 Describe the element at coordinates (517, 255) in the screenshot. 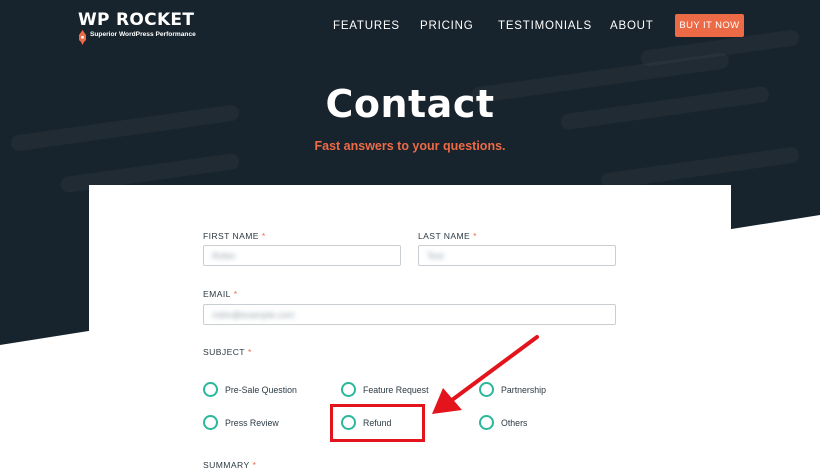

I see `last-name-field: Test` at that location.